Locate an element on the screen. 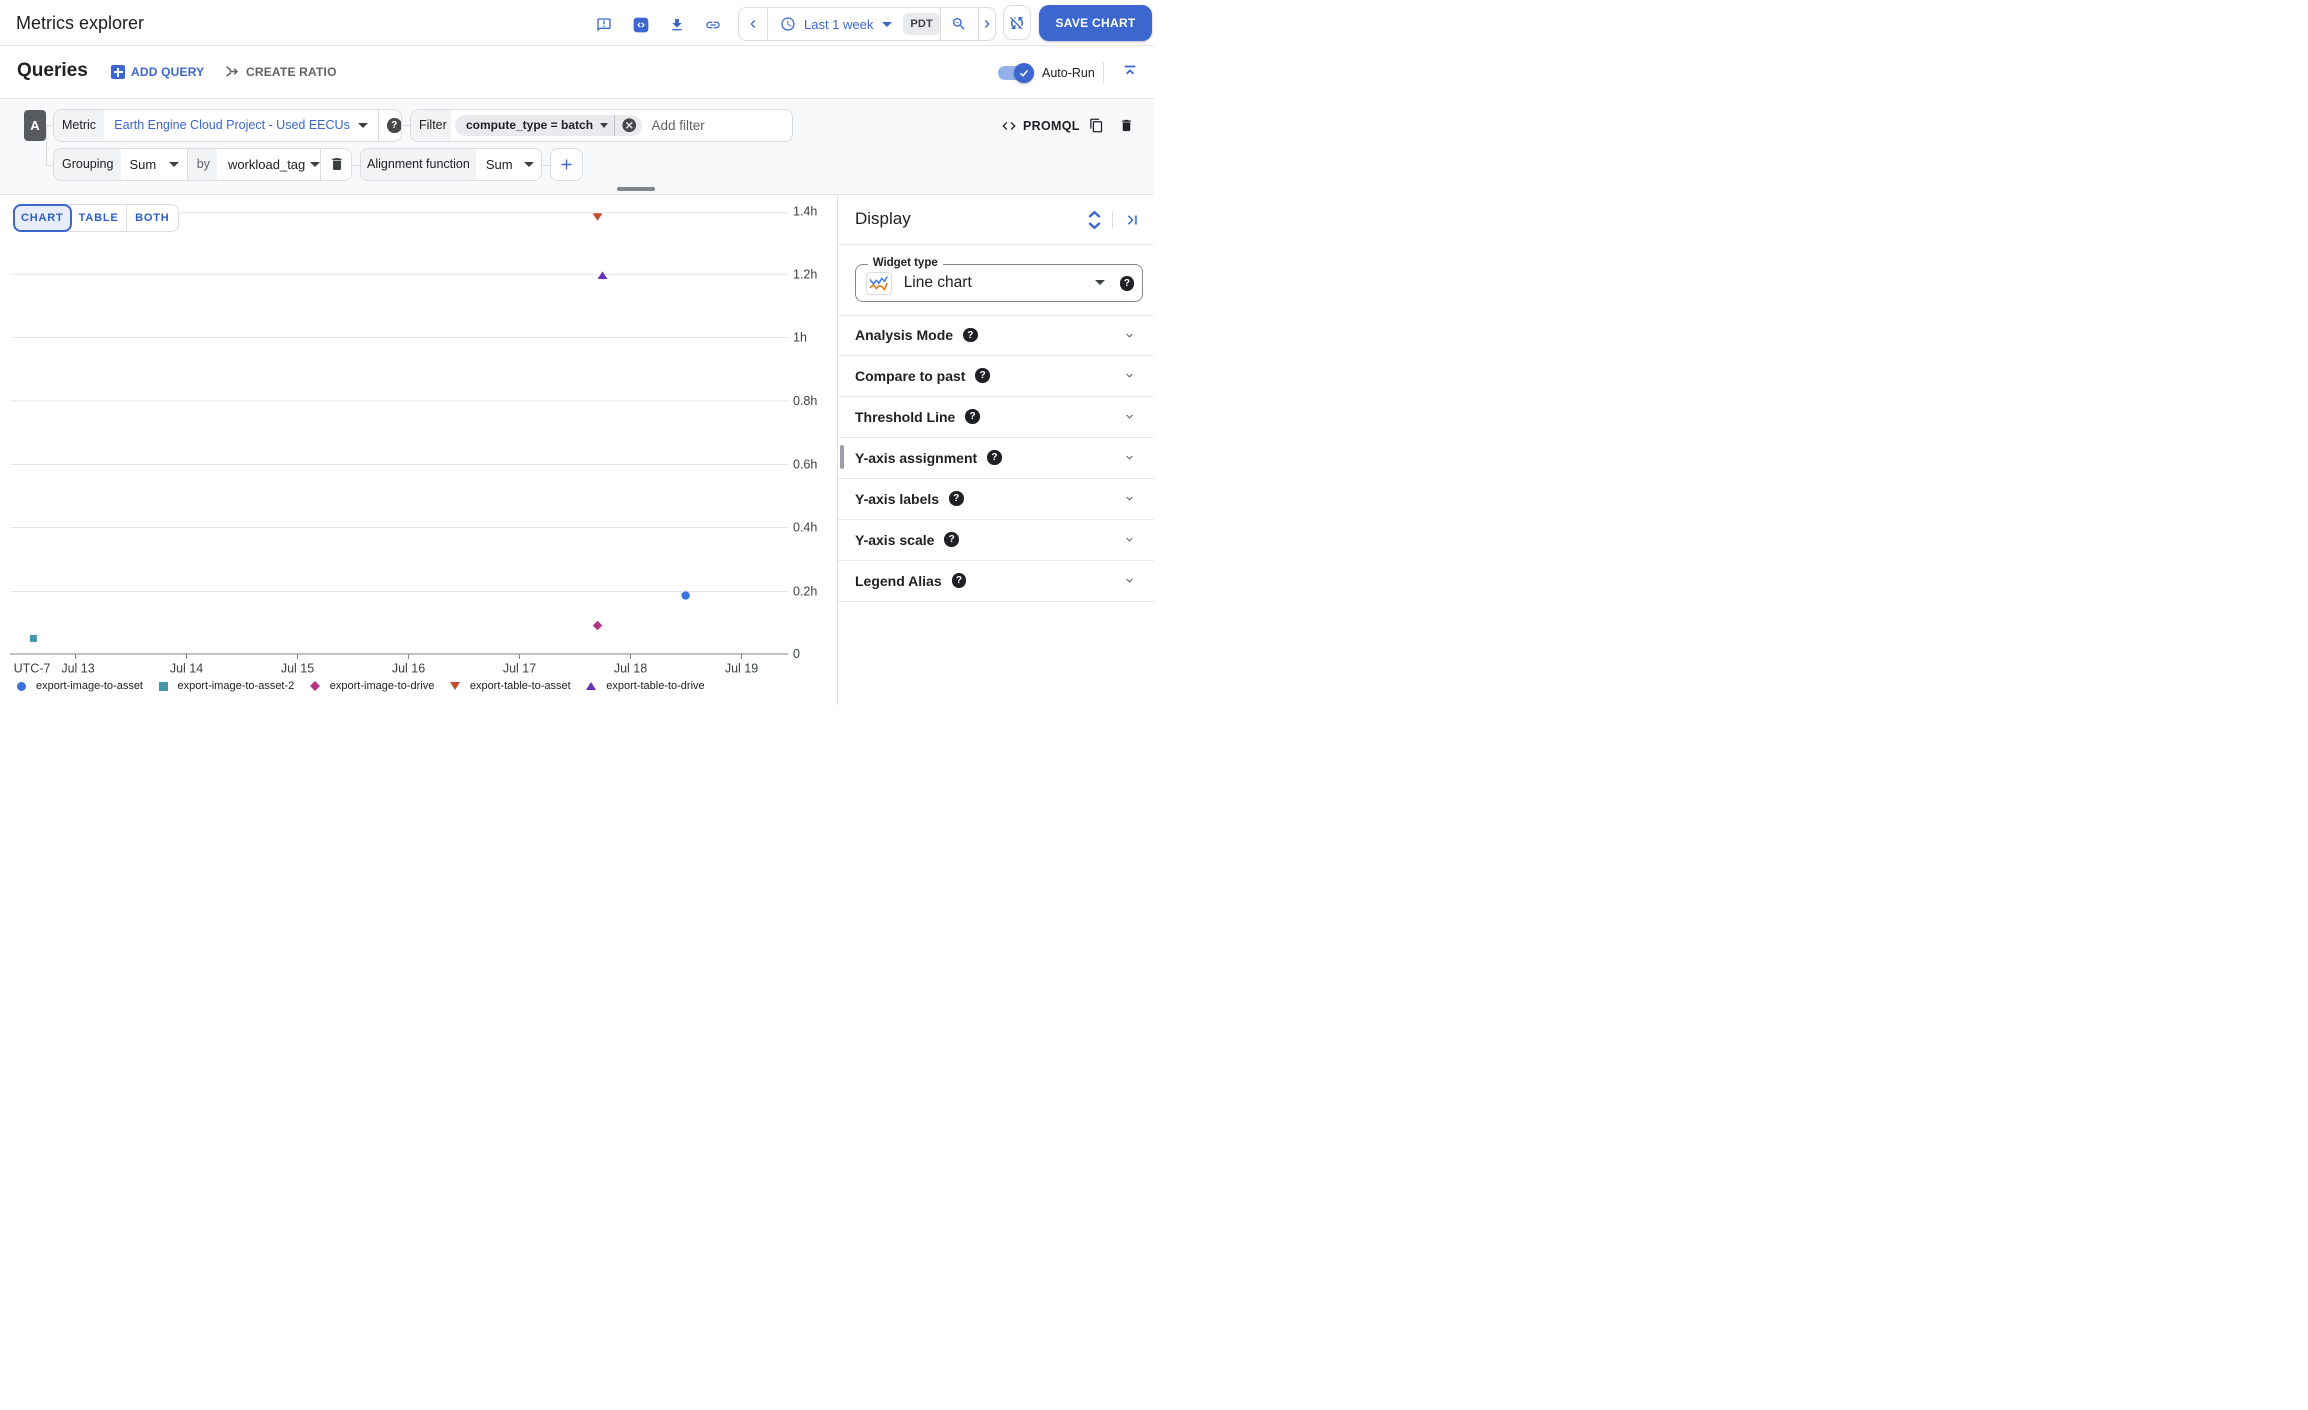 The image size is (2308, 1410). svg-text: 1.2h is located at coordinates (805, 275).